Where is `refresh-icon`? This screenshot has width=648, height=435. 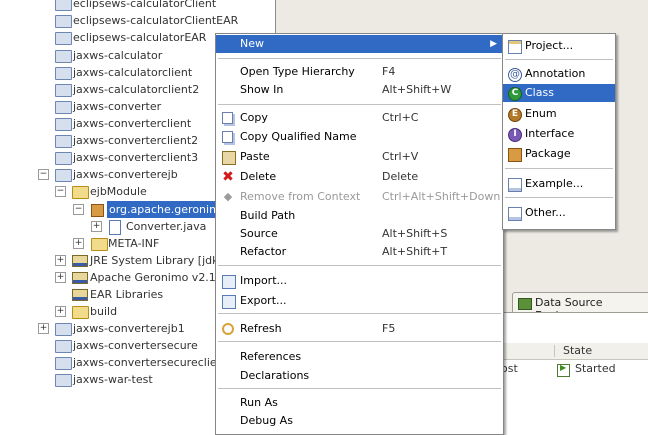 refresh-icon is located at coordinates (228, 329).